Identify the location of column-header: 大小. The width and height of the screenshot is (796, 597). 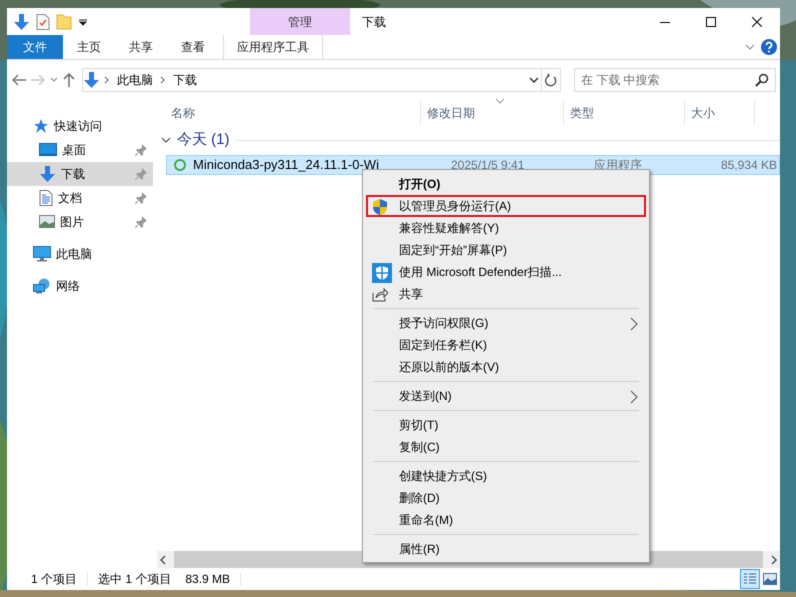
(720, 112).